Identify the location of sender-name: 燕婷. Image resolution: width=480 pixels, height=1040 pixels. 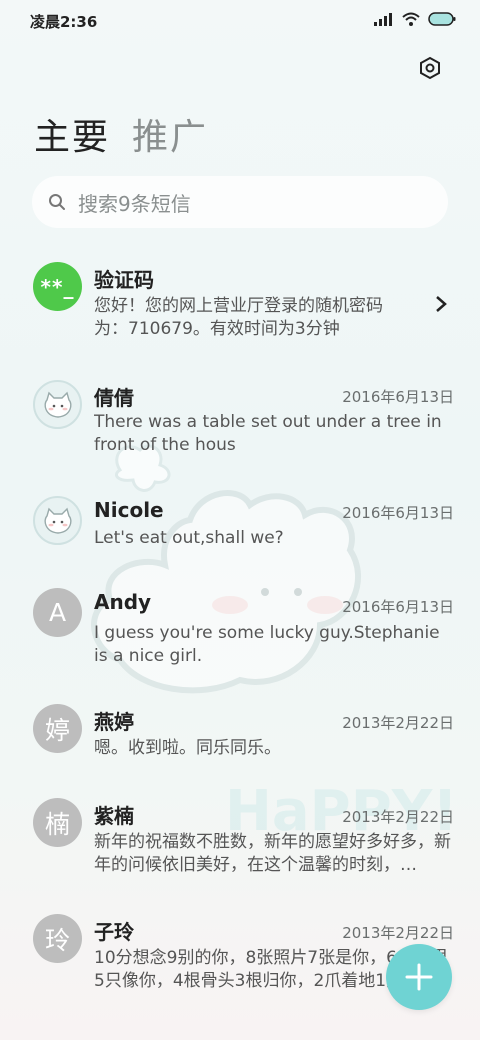
(114, 722).